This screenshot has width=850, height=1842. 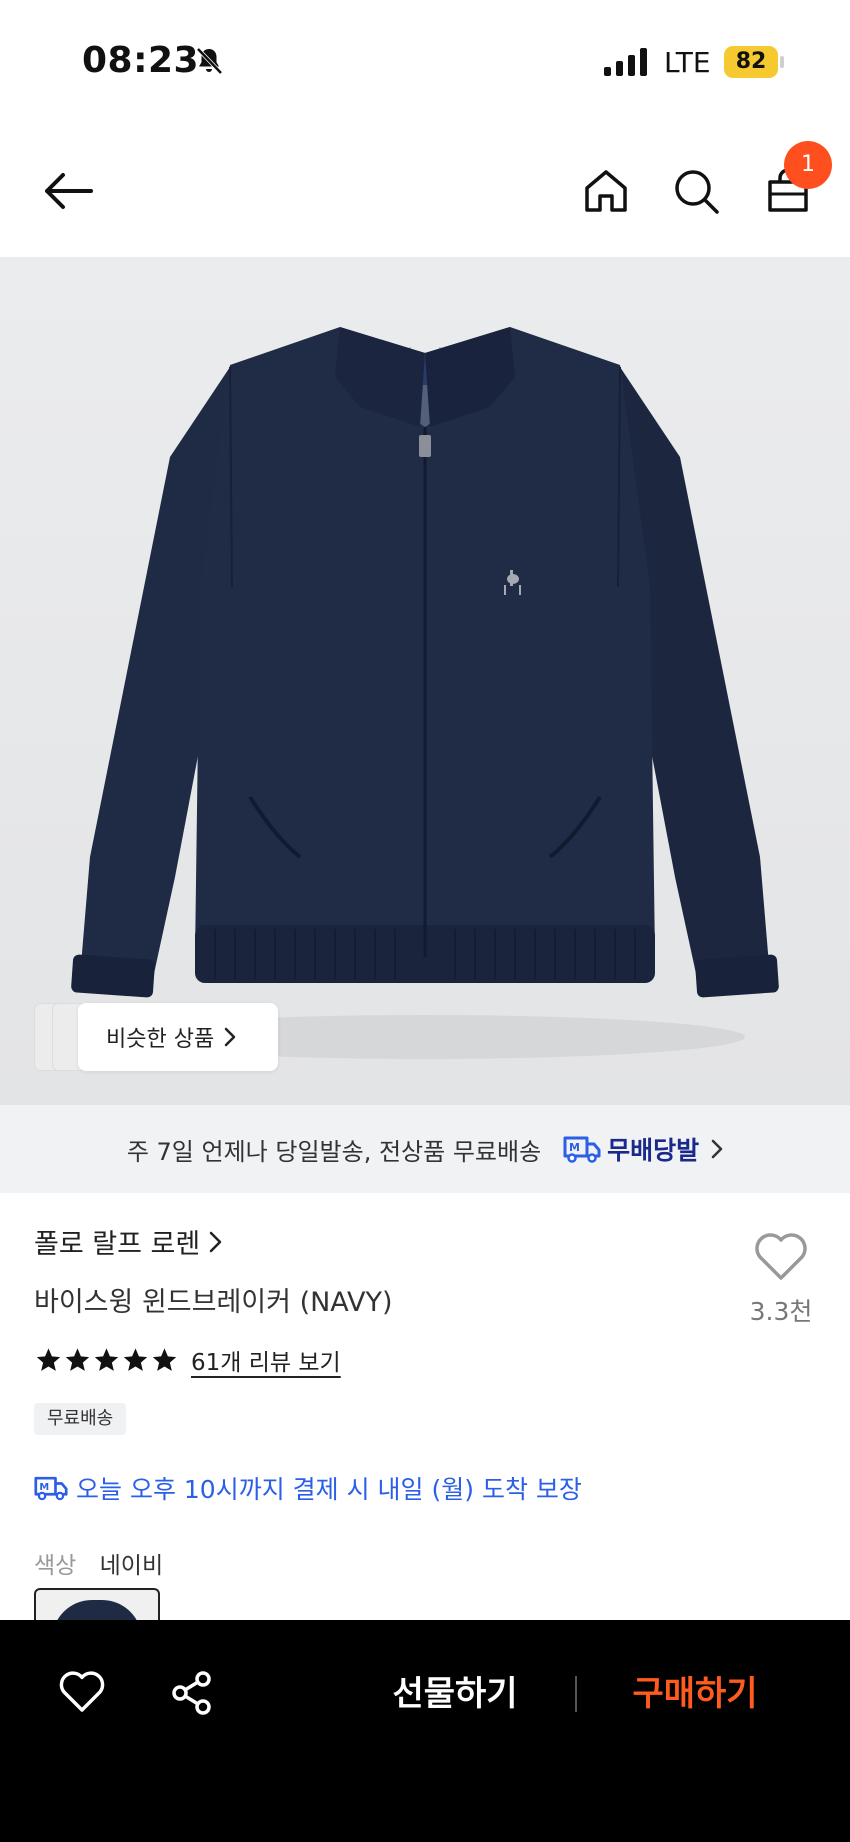 I want to click on home-button, so click(x=606, y=191).